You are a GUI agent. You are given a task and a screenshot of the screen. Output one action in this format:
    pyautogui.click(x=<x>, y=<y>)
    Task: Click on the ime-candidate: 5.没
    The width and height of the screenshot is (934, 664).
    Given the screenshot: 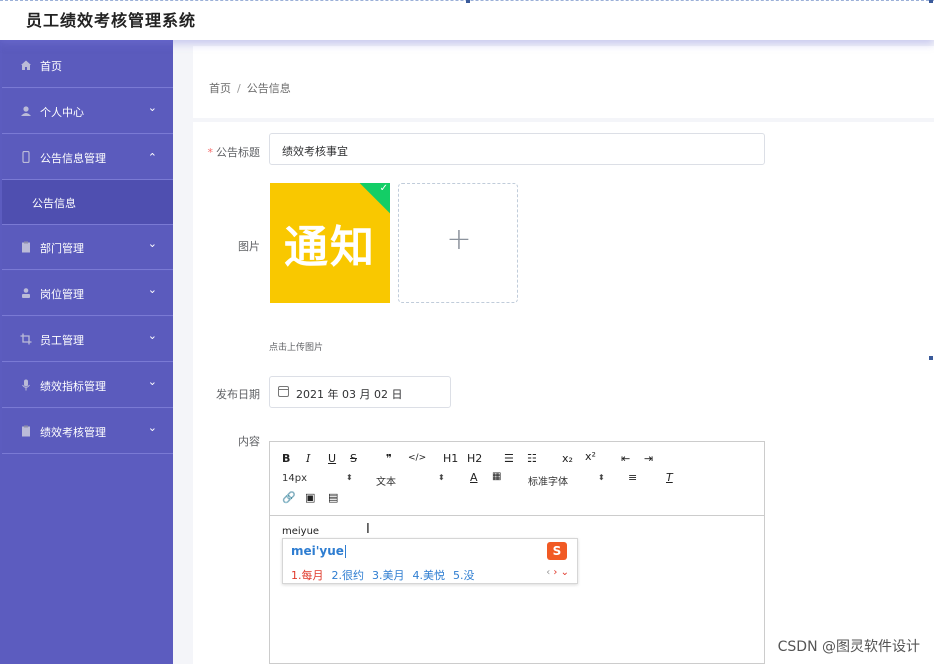 What is the action you would take?
    pyautogui.click(x=464, y=575)
    